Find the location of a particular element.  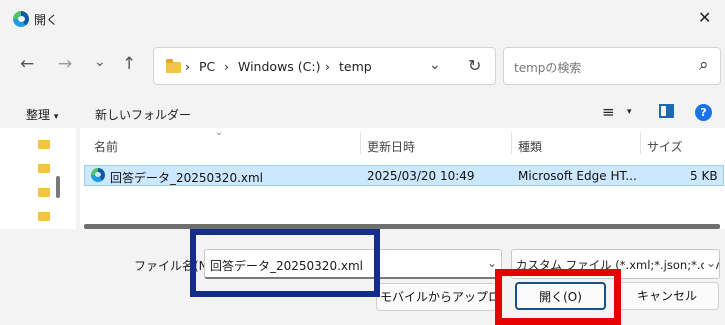

navigation-pane is located at coordinates (38, 178).